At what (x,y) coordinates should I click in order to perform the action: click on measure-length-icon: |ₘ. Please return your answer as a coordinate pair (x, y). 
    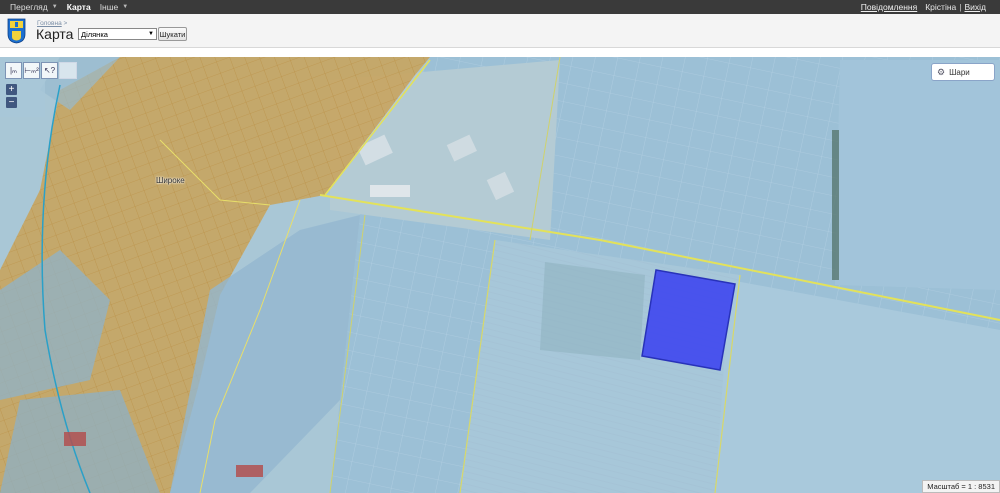
    Looking at the image, I should click on (13, 70).